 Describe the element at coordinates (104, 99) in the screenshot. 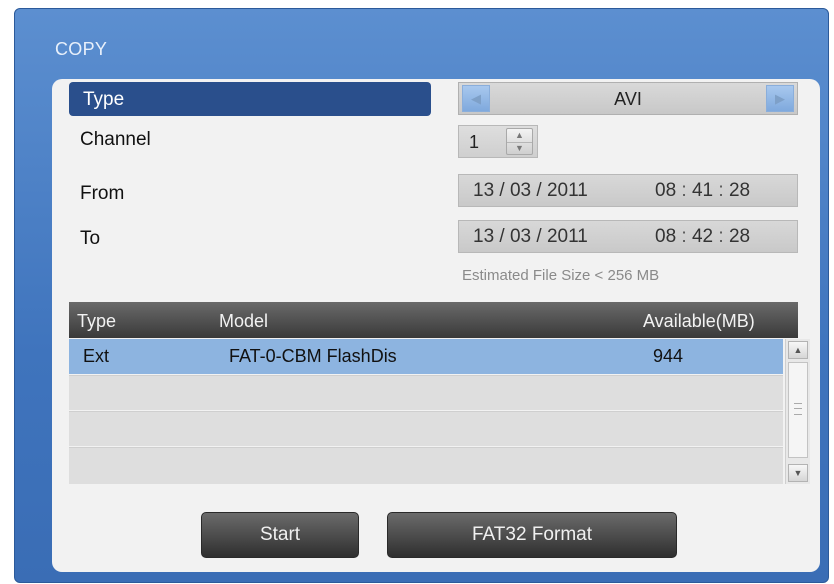

I see `type-label: Type` at that location.